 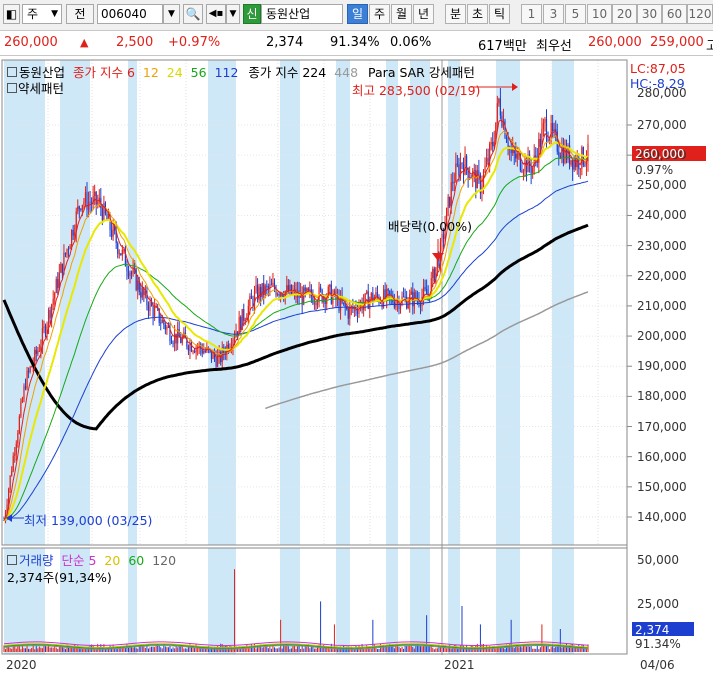 What do you see at coordinates (674, 14) in the screenshot?
I see `tab-interval-60: 60` at bounding box center [674, 14].